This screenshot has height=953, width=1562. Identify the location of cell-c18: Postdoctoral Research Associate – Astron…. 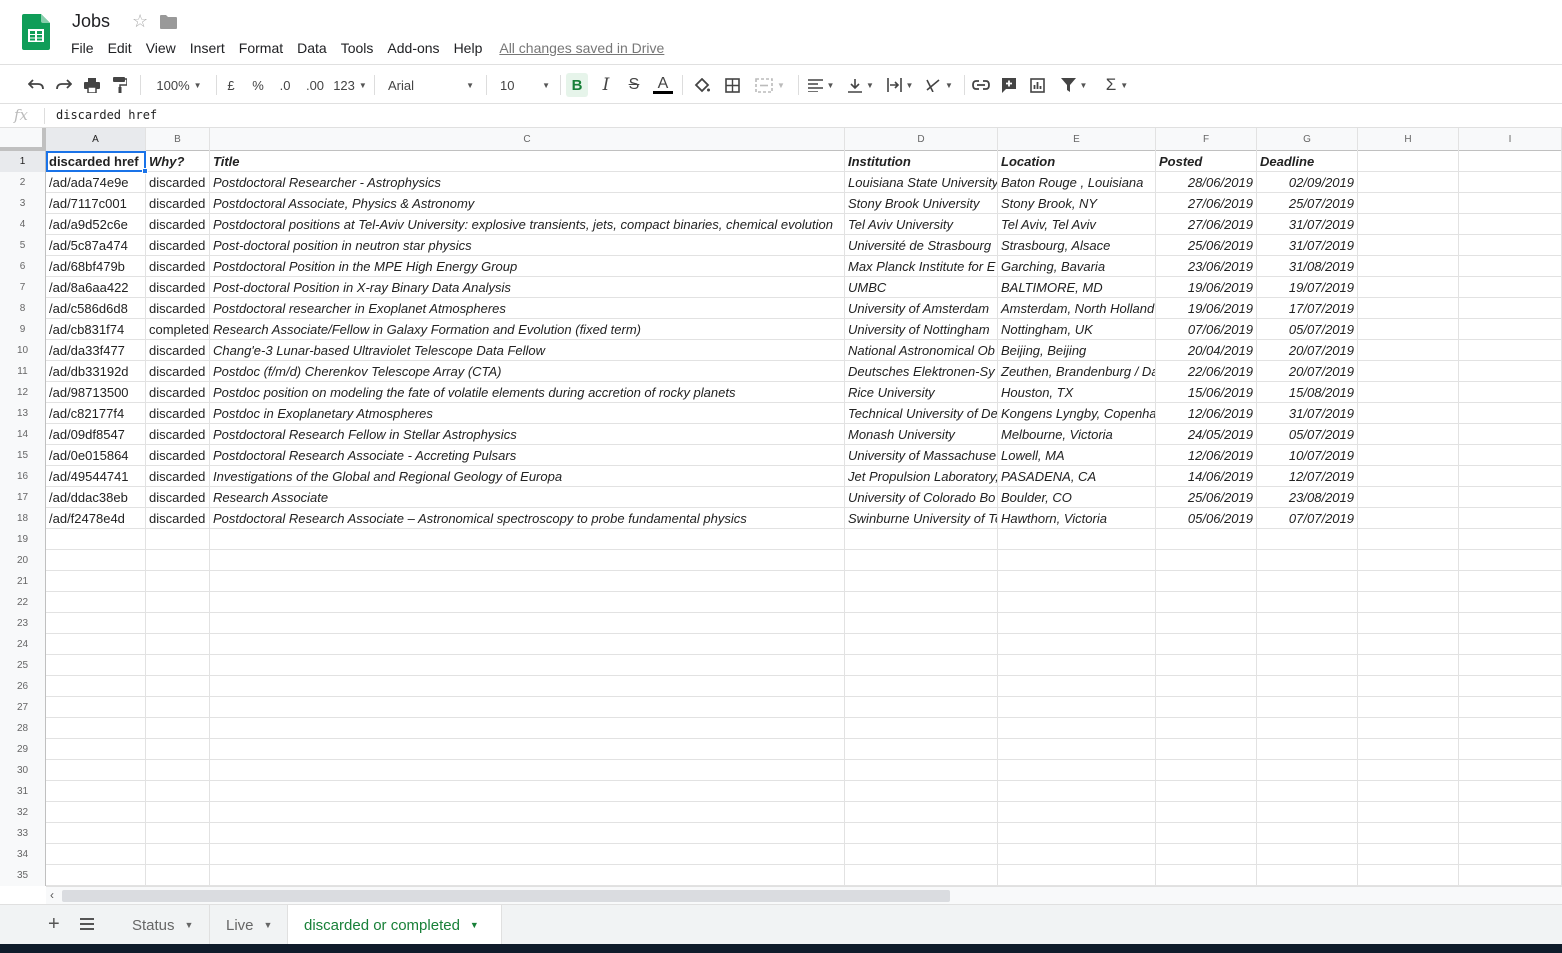
(527, 518).